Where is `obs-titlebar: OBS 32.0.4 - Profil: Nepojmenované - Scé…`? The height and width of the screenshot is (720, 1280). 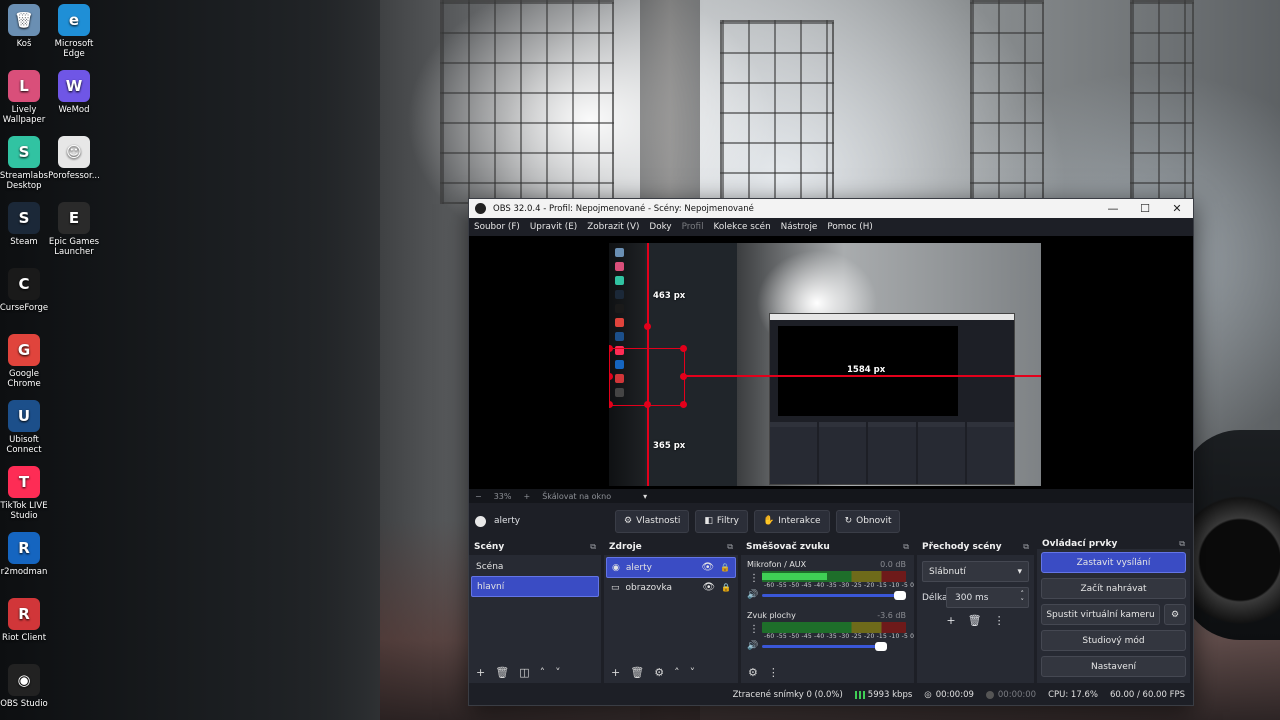 obs-titlebar: OBS 32.0.4 - Profil: Nepojmenované - Scé… is located at coordinates (831, 208).